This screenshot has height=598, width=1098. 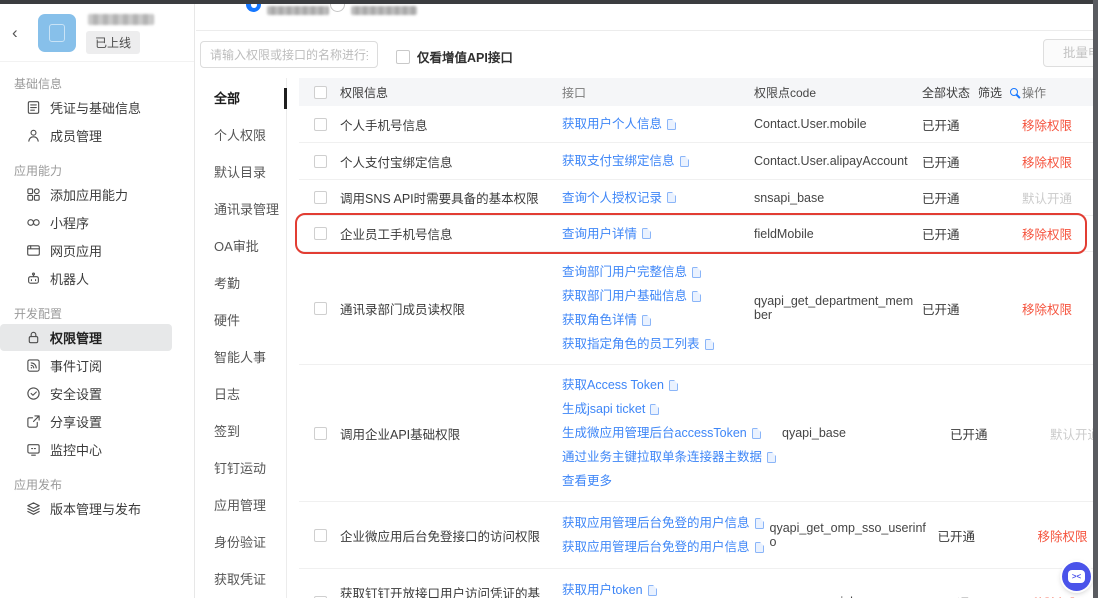 What do you see at coordinates (241, 431) in the screenshot?
I see `category-checkin: 签到` at bounding box center [241, 431].